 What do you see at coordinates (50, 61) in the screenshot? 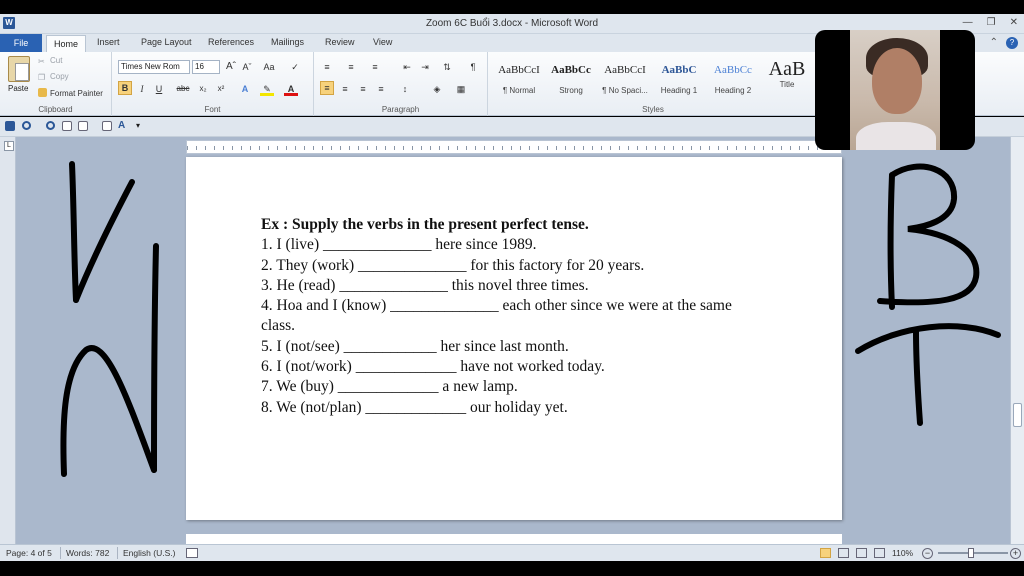
I see `cut-button: ✂ Cut` at bounding box center [50, 61].